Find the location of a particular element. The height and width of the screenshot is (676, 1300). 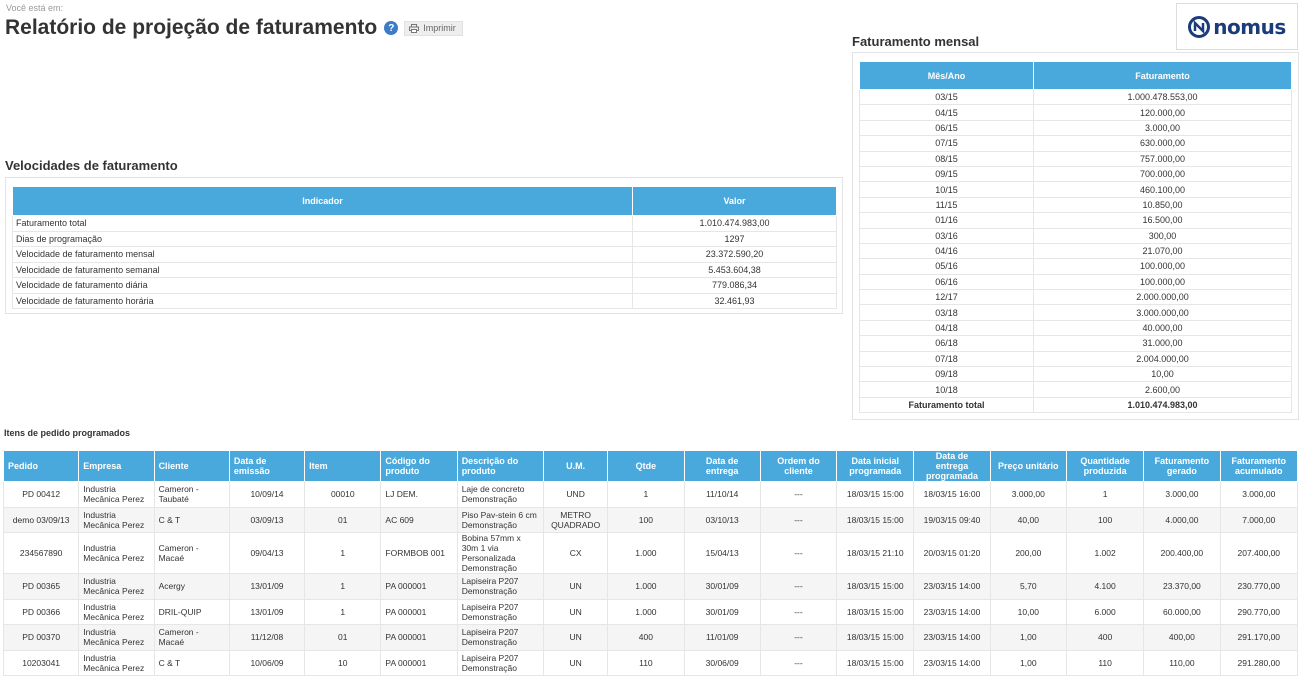

table-cell: 4.100 is located at coordinates (1105, 586).